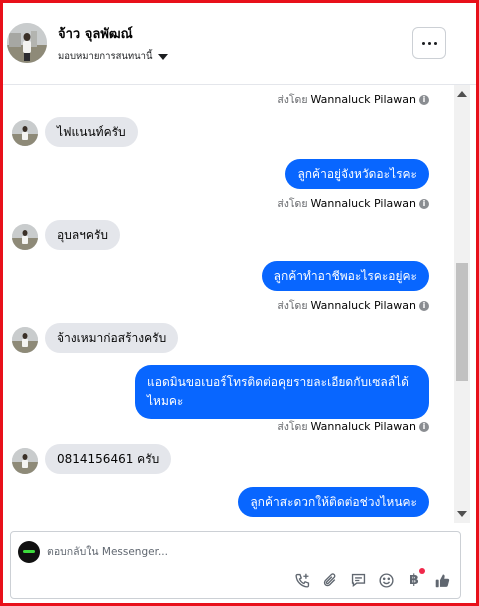 The image size is (479, 606). Describe the element at coordinates (442, 580) in the screenshot. I see `thumbs-up-icon` at that location.